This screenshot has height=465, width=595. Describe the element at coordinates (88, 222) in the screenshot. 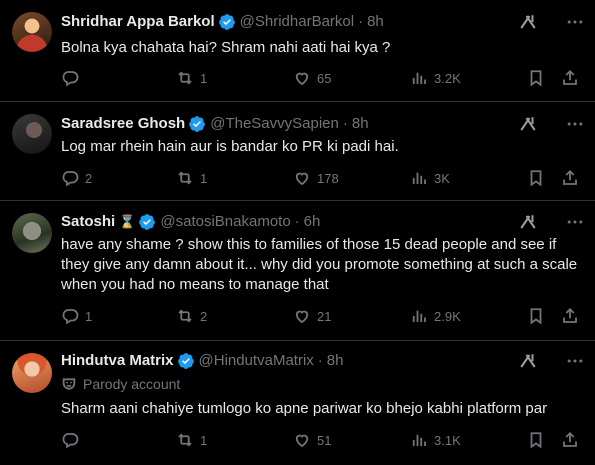

I see `author-name: Satoshi` at that location.